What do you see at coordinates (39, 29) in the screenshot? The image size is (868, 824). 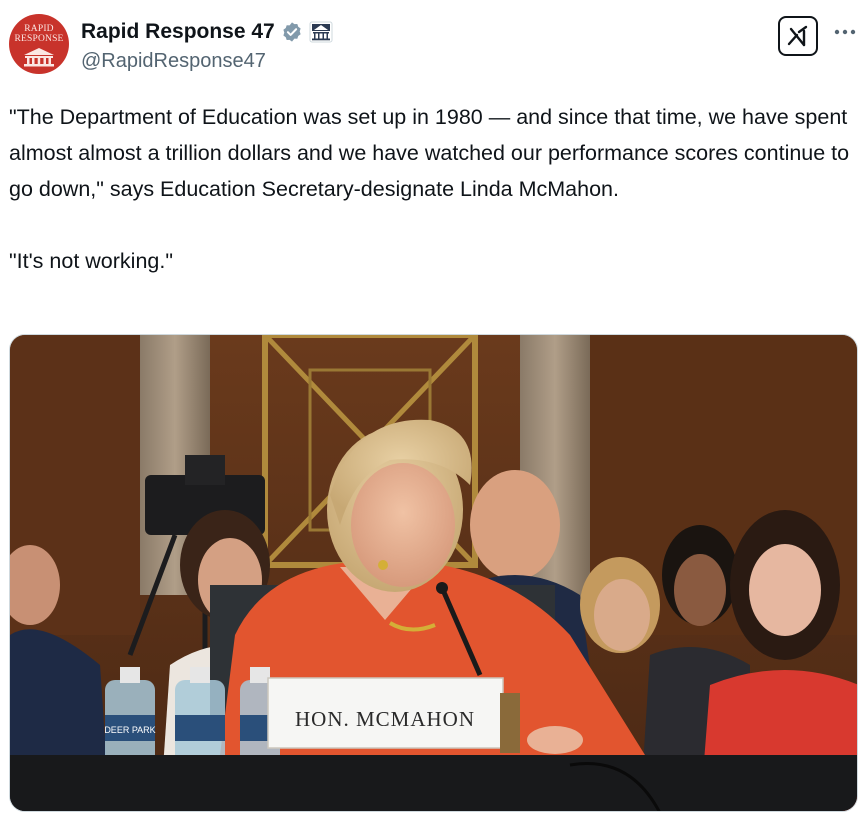 I see `avatar-text-1: RAPID` at bounding box center [39, 29].